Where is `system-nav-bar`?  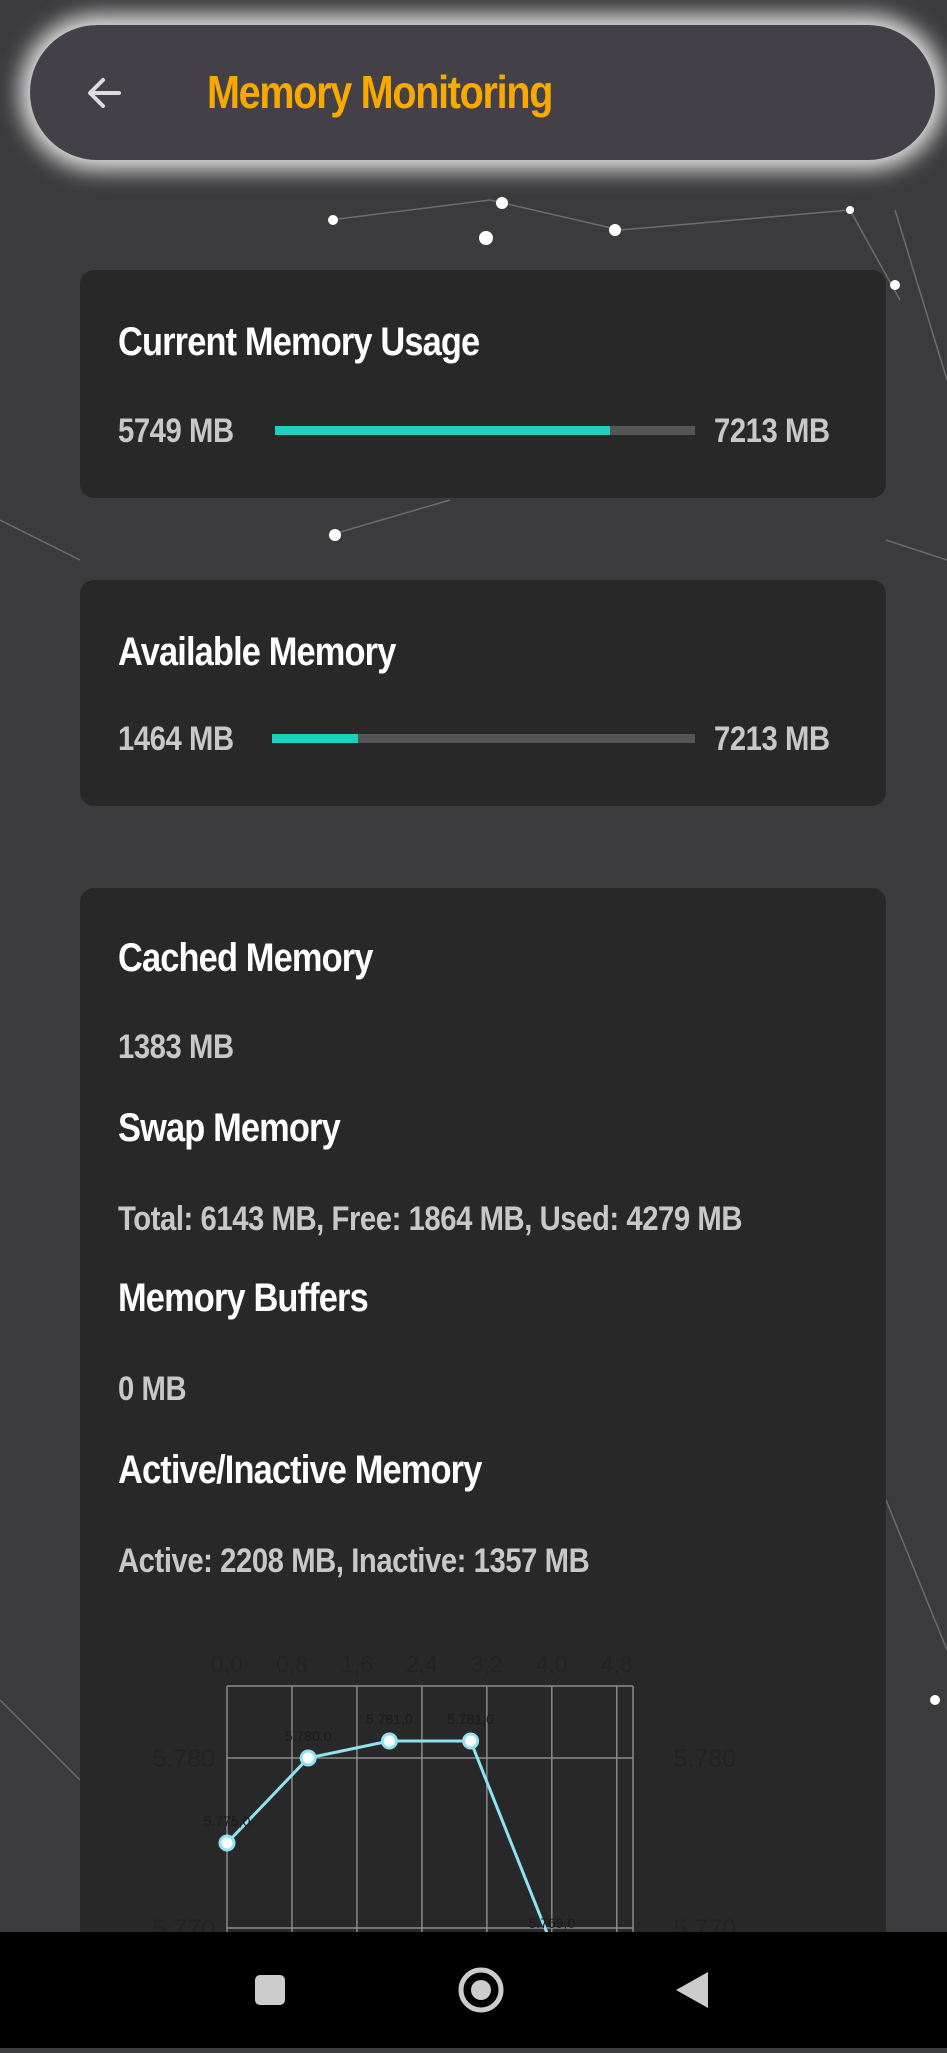
system-nav-bar is located at coordinates (473, 1990).